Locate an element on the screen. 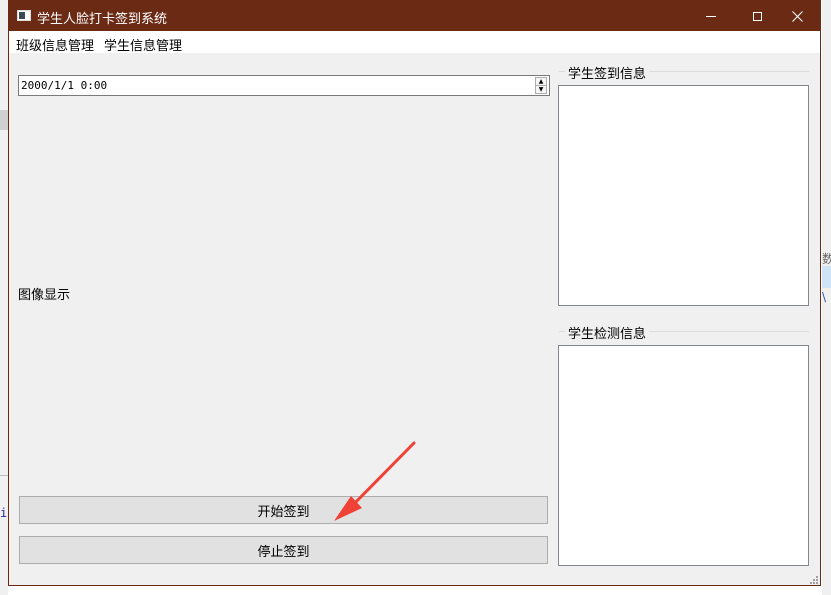  background-left-text: i is located at coordinates (4, 513).